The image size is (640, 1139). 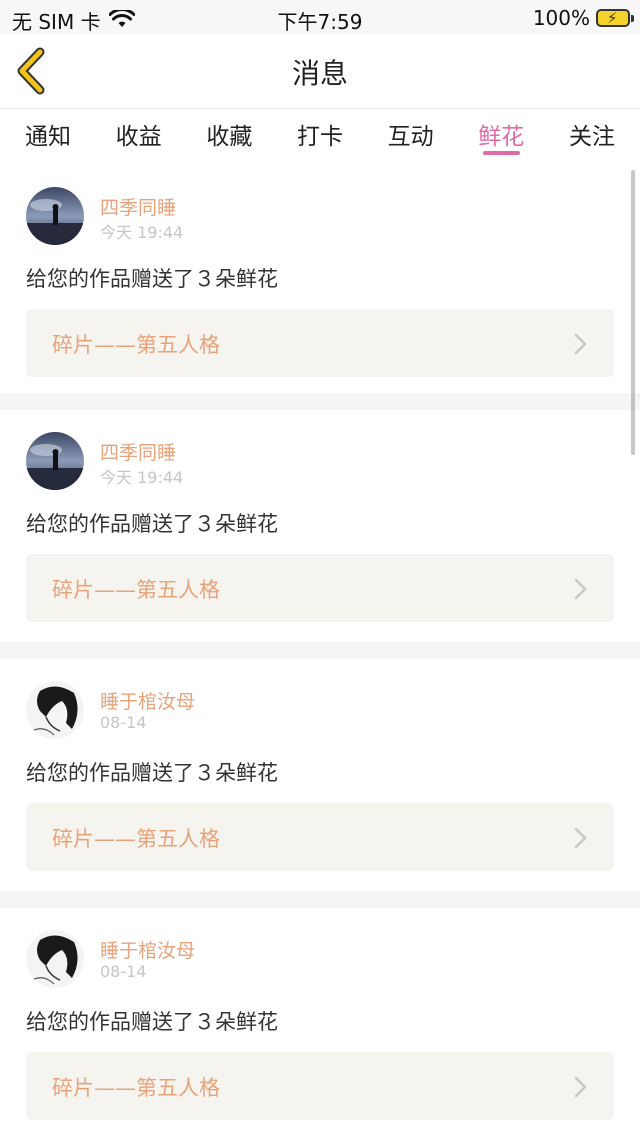 I want to click on tab-checkin: 打卡, so click(x=320, y=137).